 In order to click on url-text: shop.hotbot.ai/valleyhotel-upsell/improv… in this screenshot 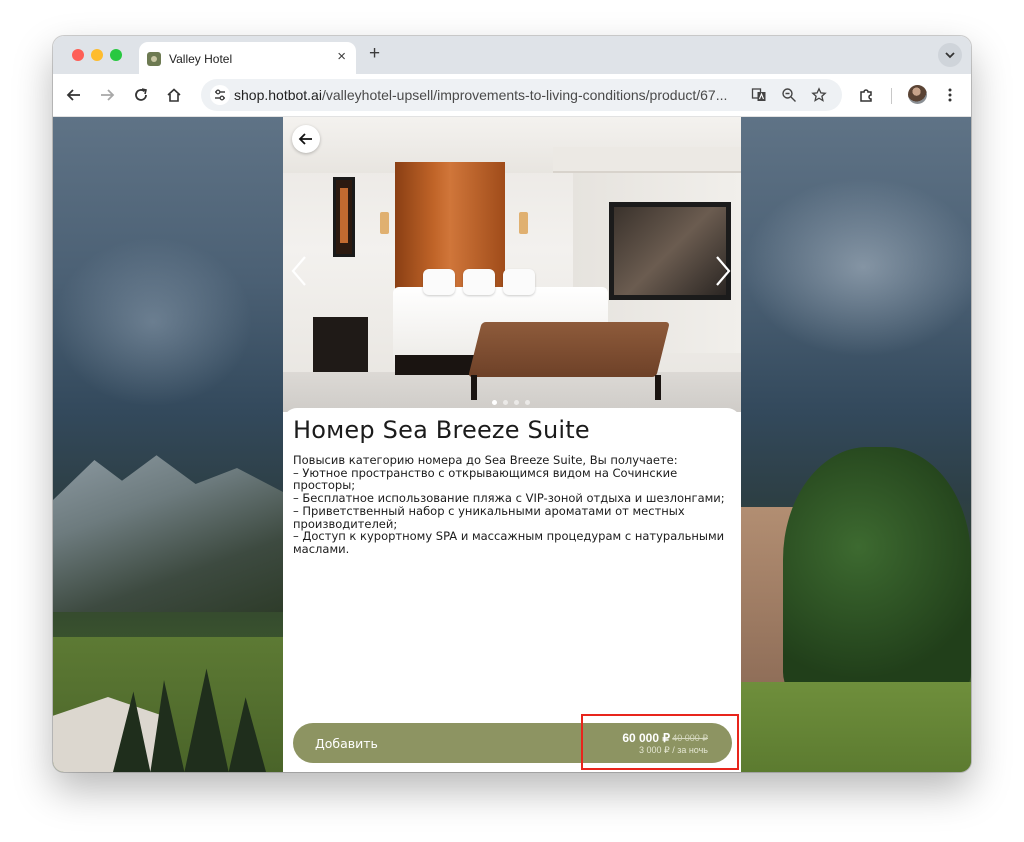, I will do `click(480, 95)`.